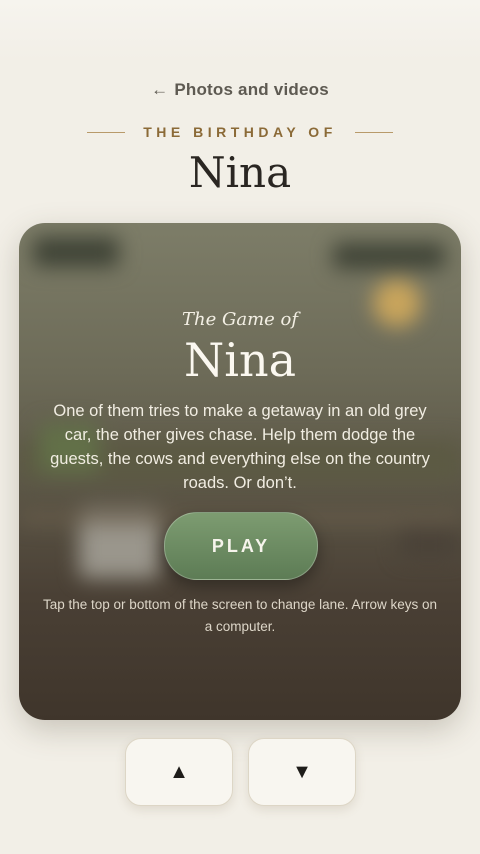  I want to click on back-link-label: Photos and videos, so click(251, 89).